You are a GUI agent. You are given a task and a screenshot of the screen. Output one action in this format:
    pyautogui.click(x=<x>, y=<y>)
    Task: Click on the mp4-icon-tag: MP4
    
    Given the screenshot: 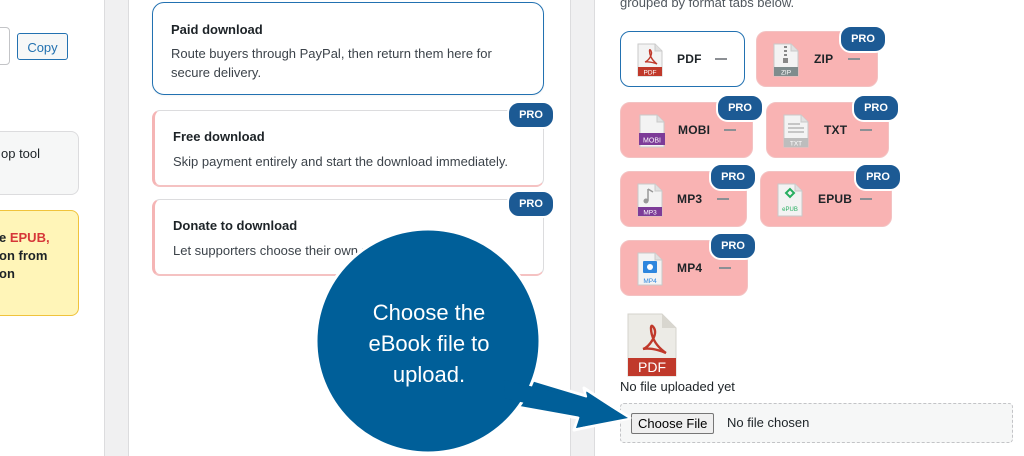 What is the action you would take?
    pyautogui.click(x=650, y=281)
    